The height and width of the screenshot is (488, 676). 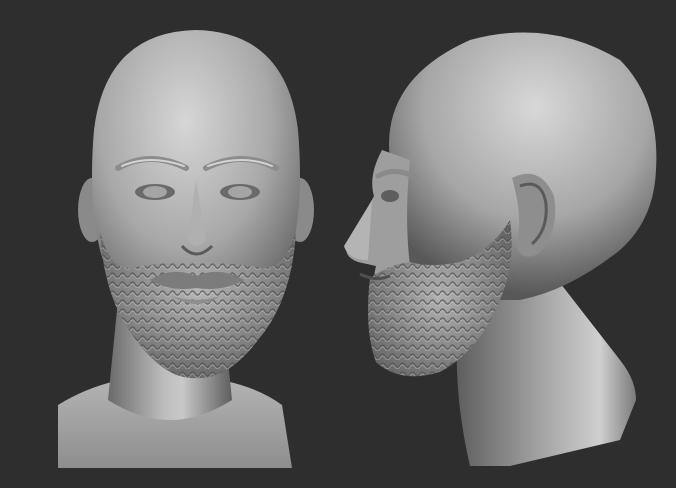 I want to click on eye-profile, so click(x=390, y=196).